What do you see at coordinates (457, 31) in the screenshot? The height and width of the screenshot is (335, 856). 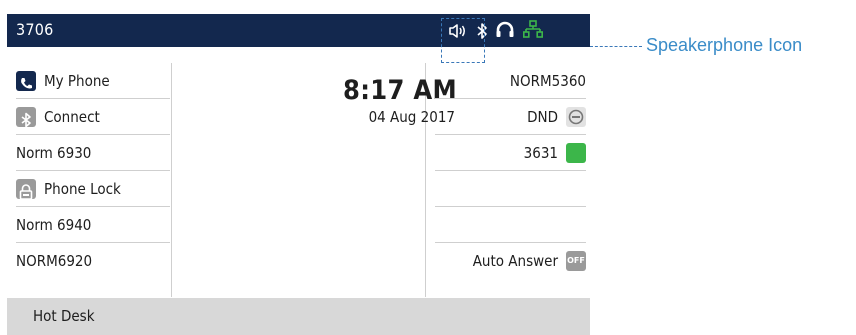 I see `speaker-icon` at bounding box center [457, 31].